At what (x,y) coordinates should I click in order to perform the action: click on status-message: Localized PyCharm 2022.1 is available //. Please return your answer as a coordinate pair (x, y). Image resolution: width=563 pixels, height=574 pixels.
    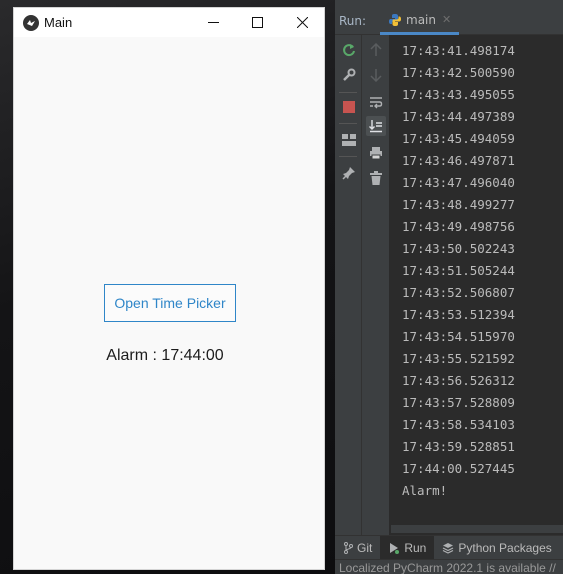
    Looking at the image, I should click on (447, 567).